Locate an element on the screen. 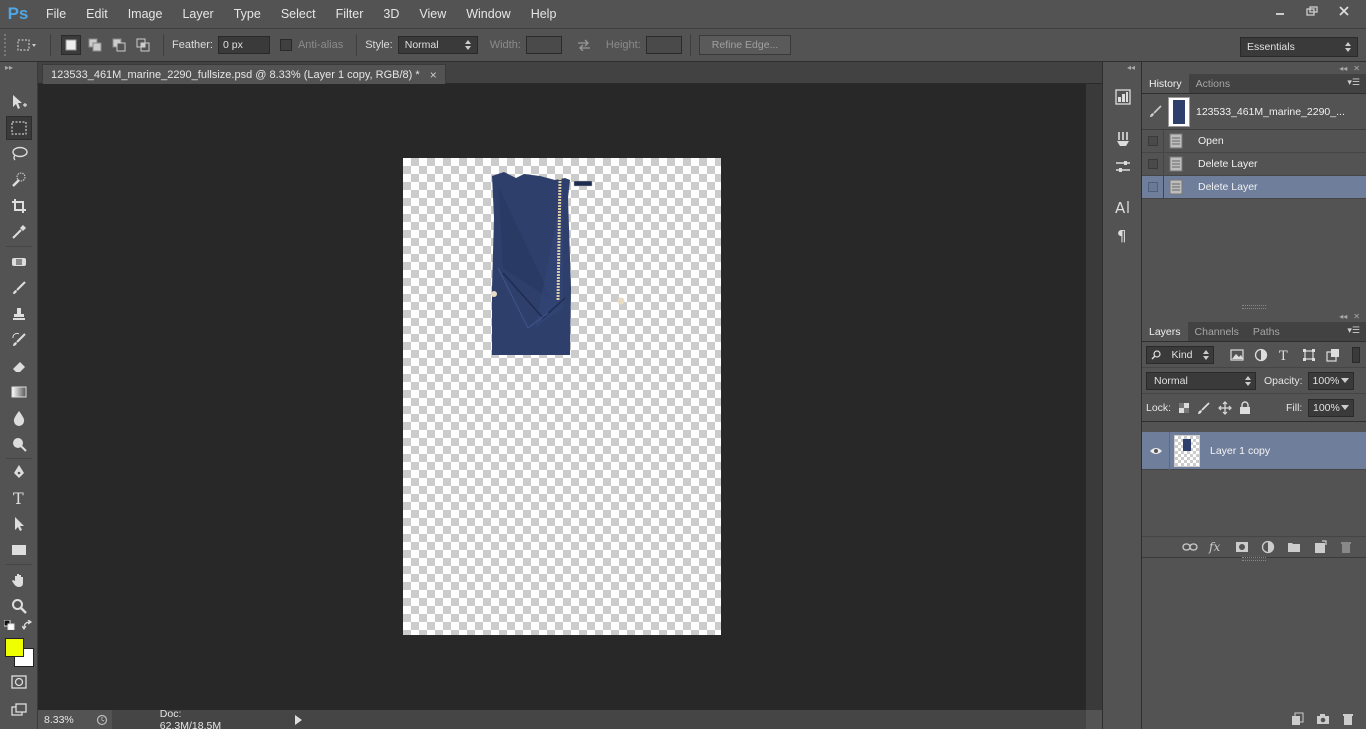  layer-filter-kind-select: Kind is located at coordinates (1180, 354).